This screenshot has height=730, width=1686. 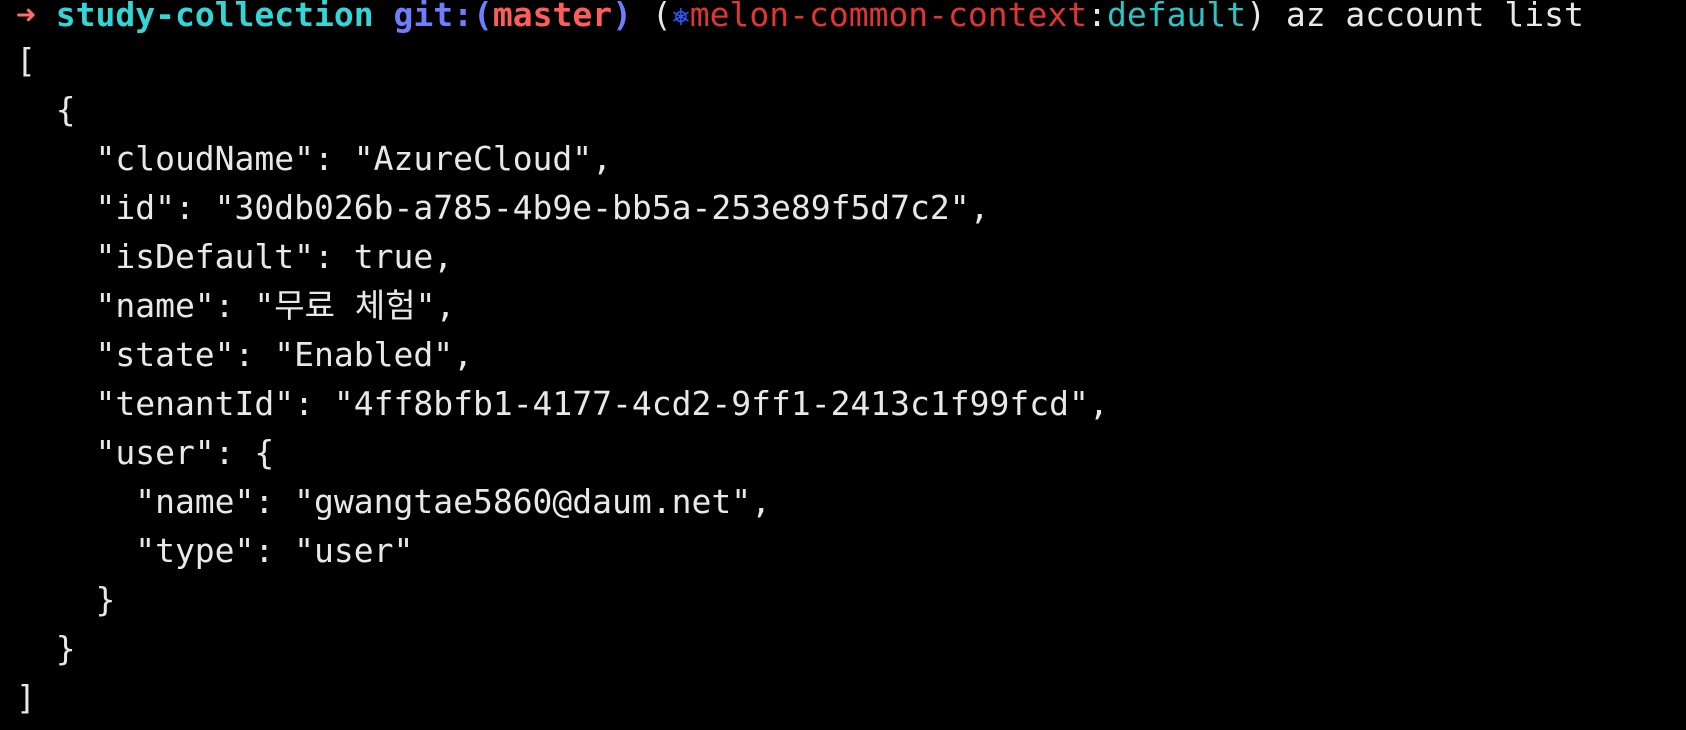 What do you see at coordinates (235, 256) in the screenshot?
I see `output-line: "isDefault": true,` at bounding box center [235, 256].